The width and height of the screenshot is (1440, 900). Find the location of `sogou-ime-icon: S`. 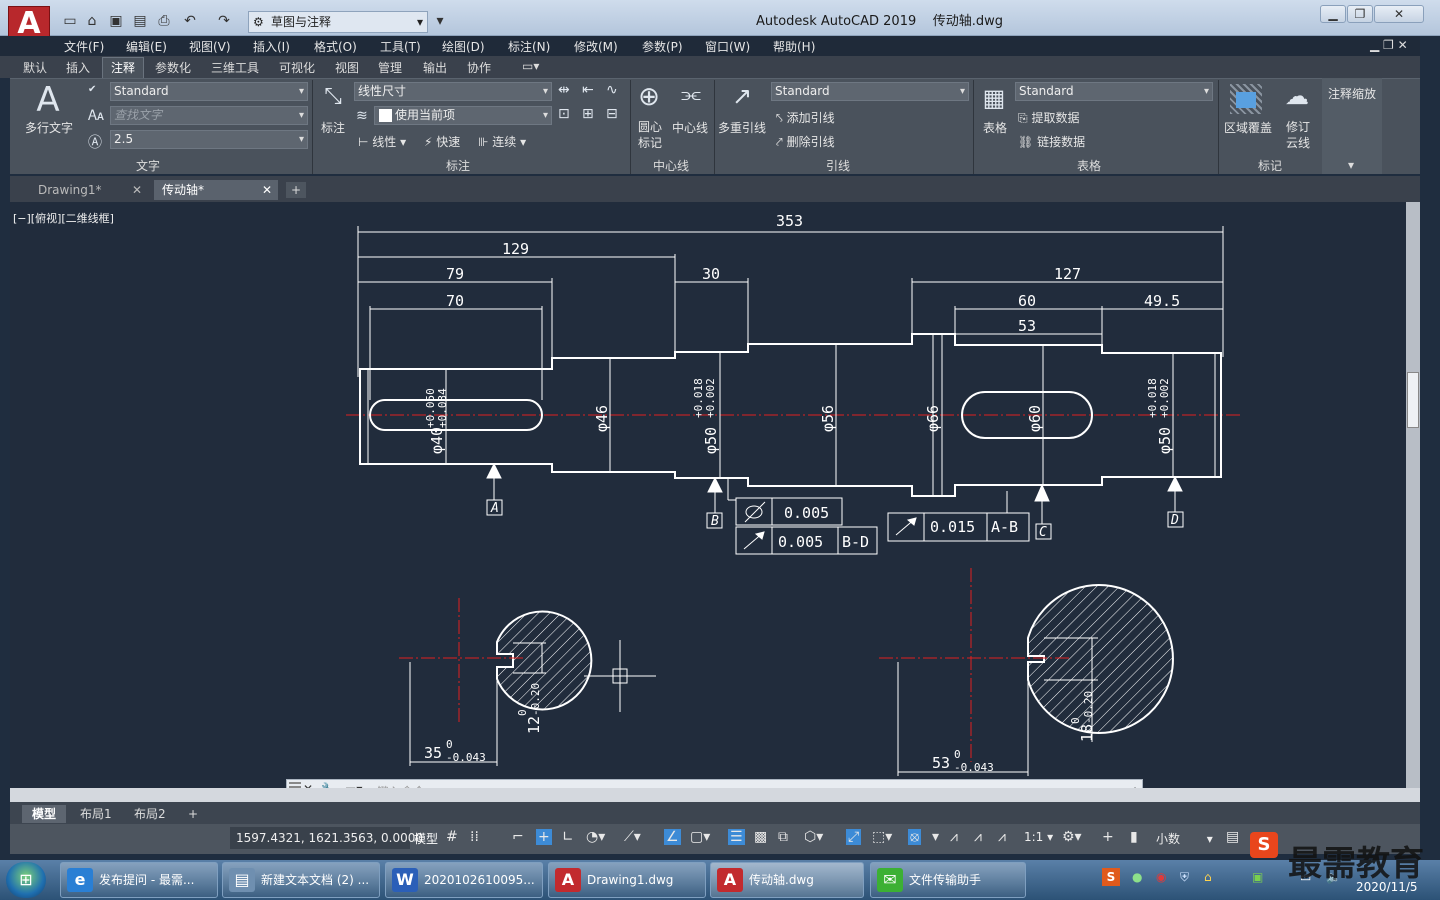

sogou-ime-icon: S is located at coordinates (1264, 845).